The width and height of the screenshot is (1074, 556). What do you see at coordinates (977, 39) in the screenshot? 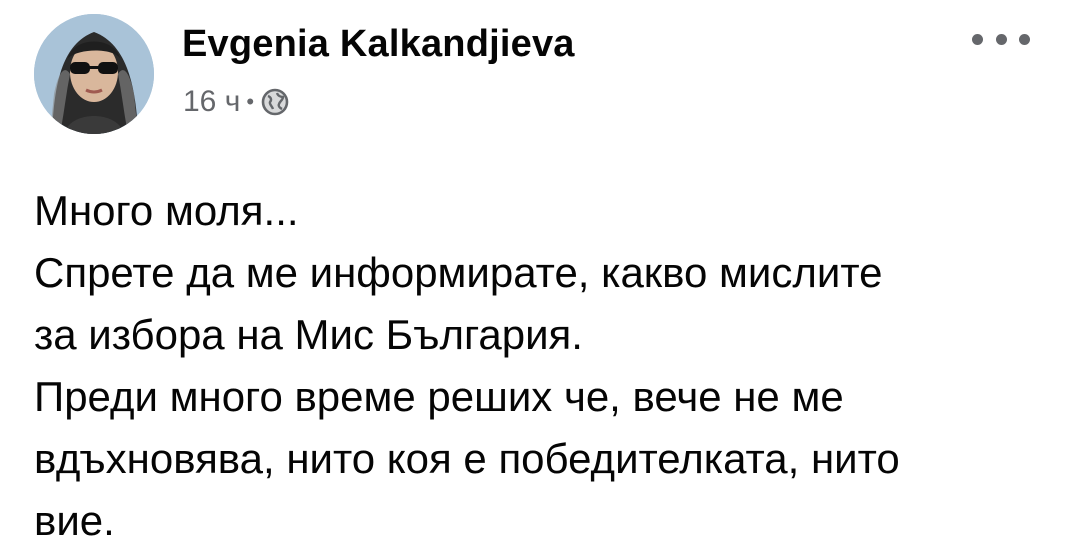
I see `more-dots-icon` at bounding box center [977, 39].